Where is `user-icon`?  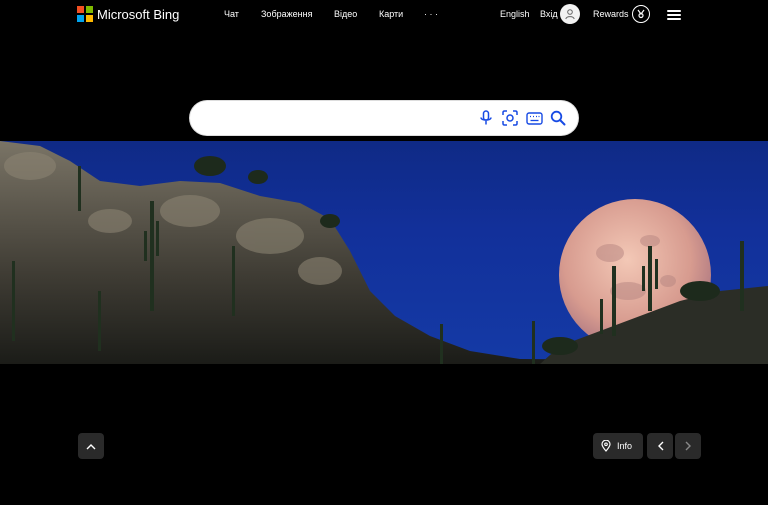 user-icon is located at coordinates (570, 14).